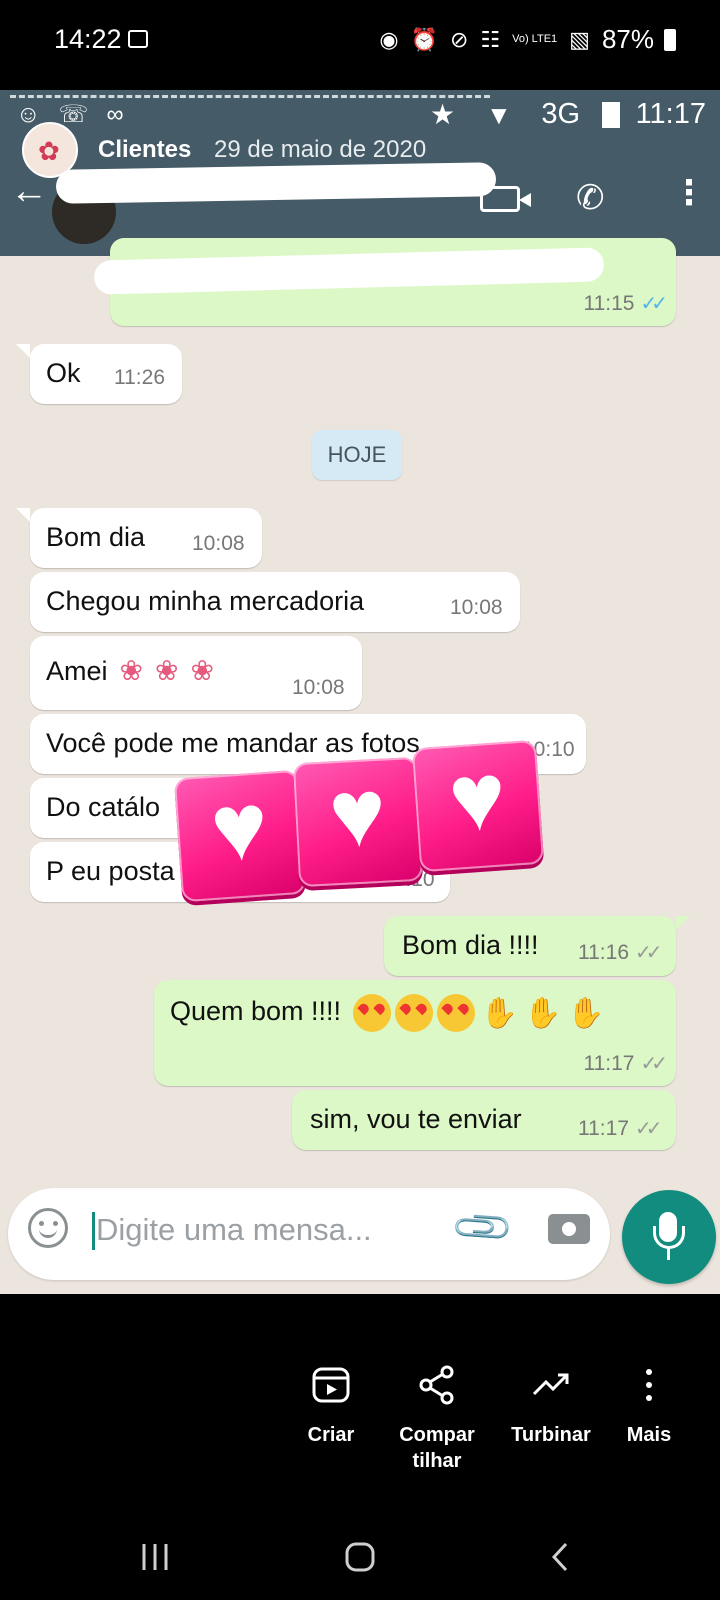 The image size is (720, 1600). I want to click on camera-icon, so click(569, 1229).